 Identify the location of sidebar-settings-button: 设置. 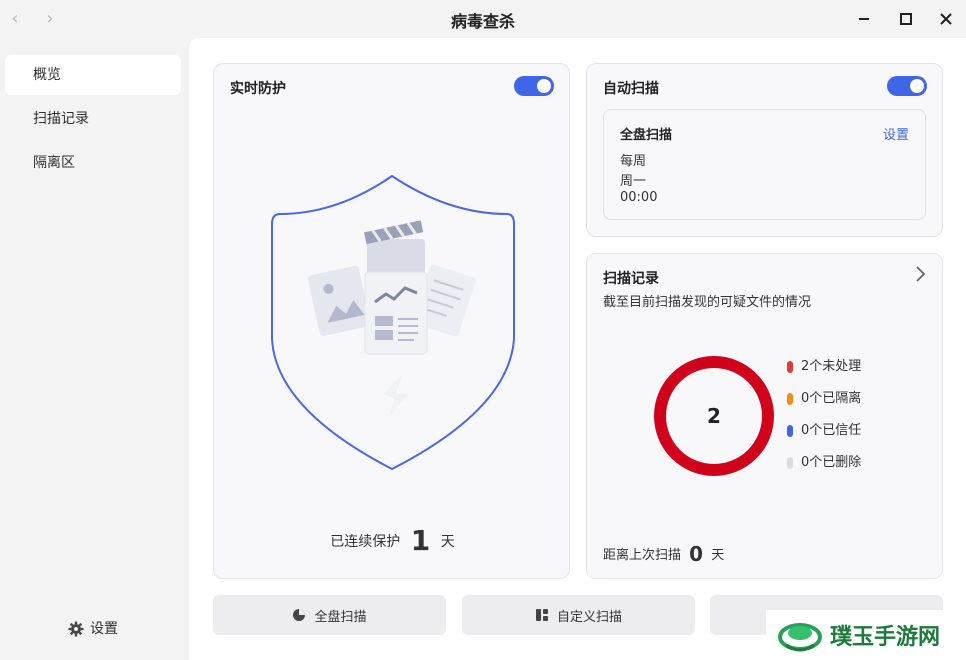
(93, 629).